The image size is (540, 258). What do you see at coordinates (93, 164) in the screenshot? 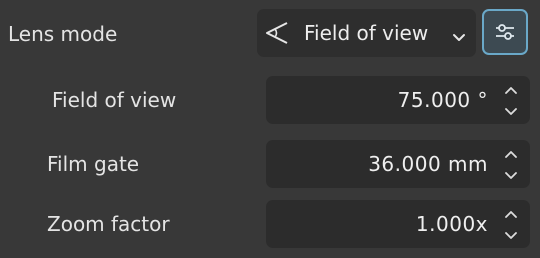
I see `film-gate-label: Film gate` at bounding box center [93, 164].